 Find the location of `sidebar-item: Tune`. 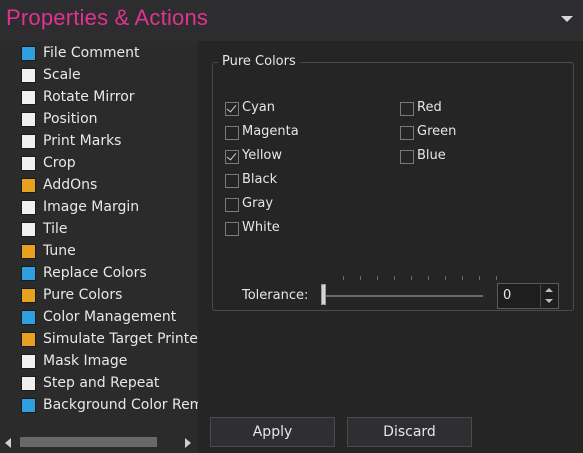

sidebar-item: Tune is located at coordinates (109, 251).